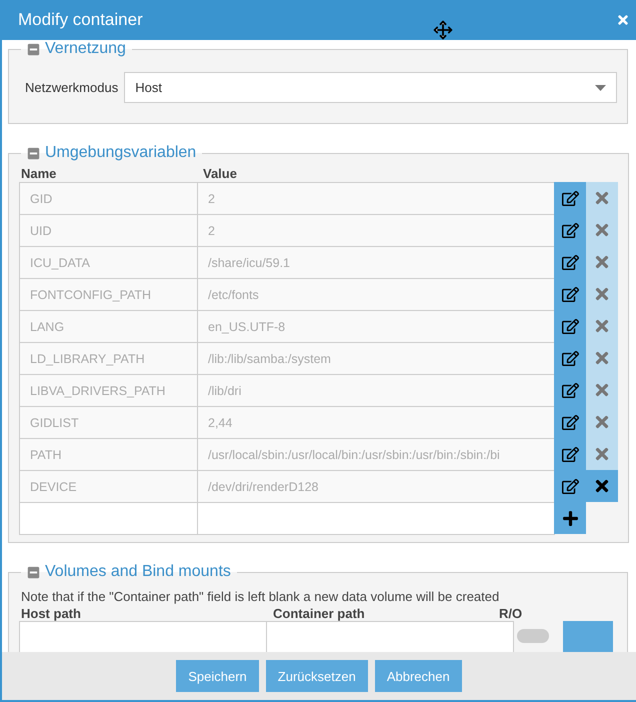 This screenshot has height=702, width=636. I want to click on close-button, so click(623, 20).